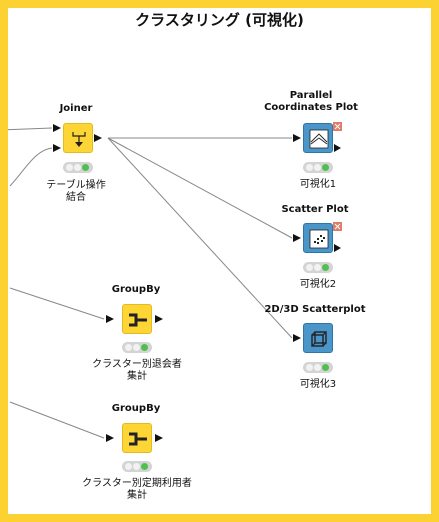 Image resolution: width=439 pixels, height=522 pixels. What do you see at coordinates (137, 466) in the screenshot?
I see `groupby2-status-indicator` at bounding box center [137, 466].